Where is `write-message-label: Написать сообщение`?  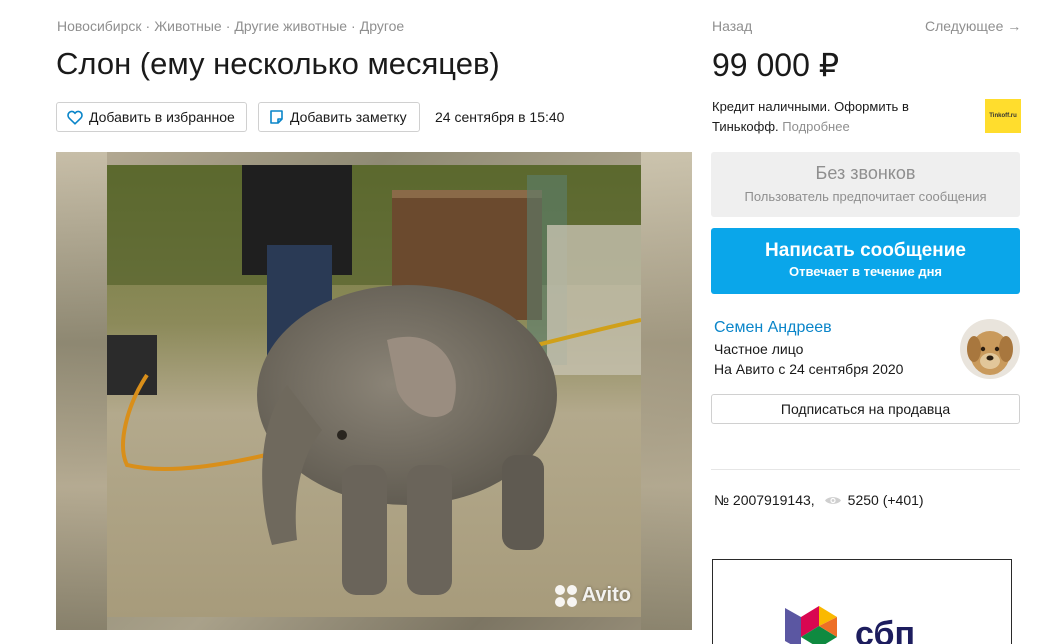
write-message-label: Написать сообщение is located at coordinates (865, 250).